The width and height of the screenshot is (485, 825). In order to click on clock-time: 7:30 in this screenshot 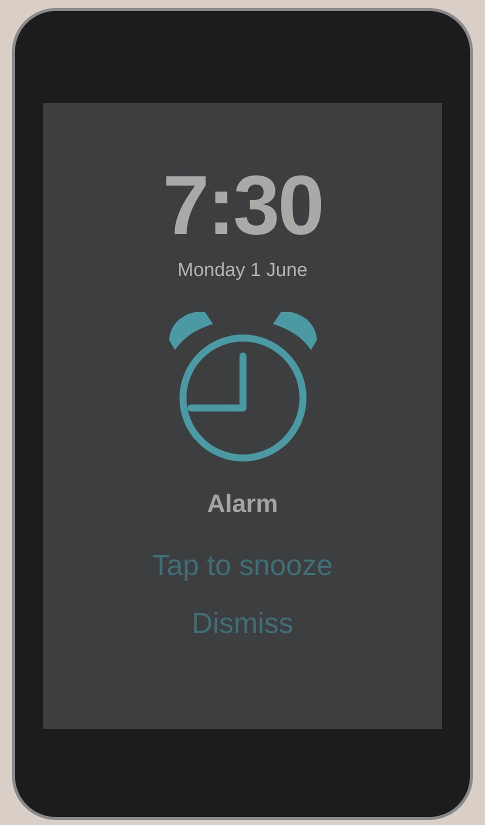, I will do `click(242, 205)`.